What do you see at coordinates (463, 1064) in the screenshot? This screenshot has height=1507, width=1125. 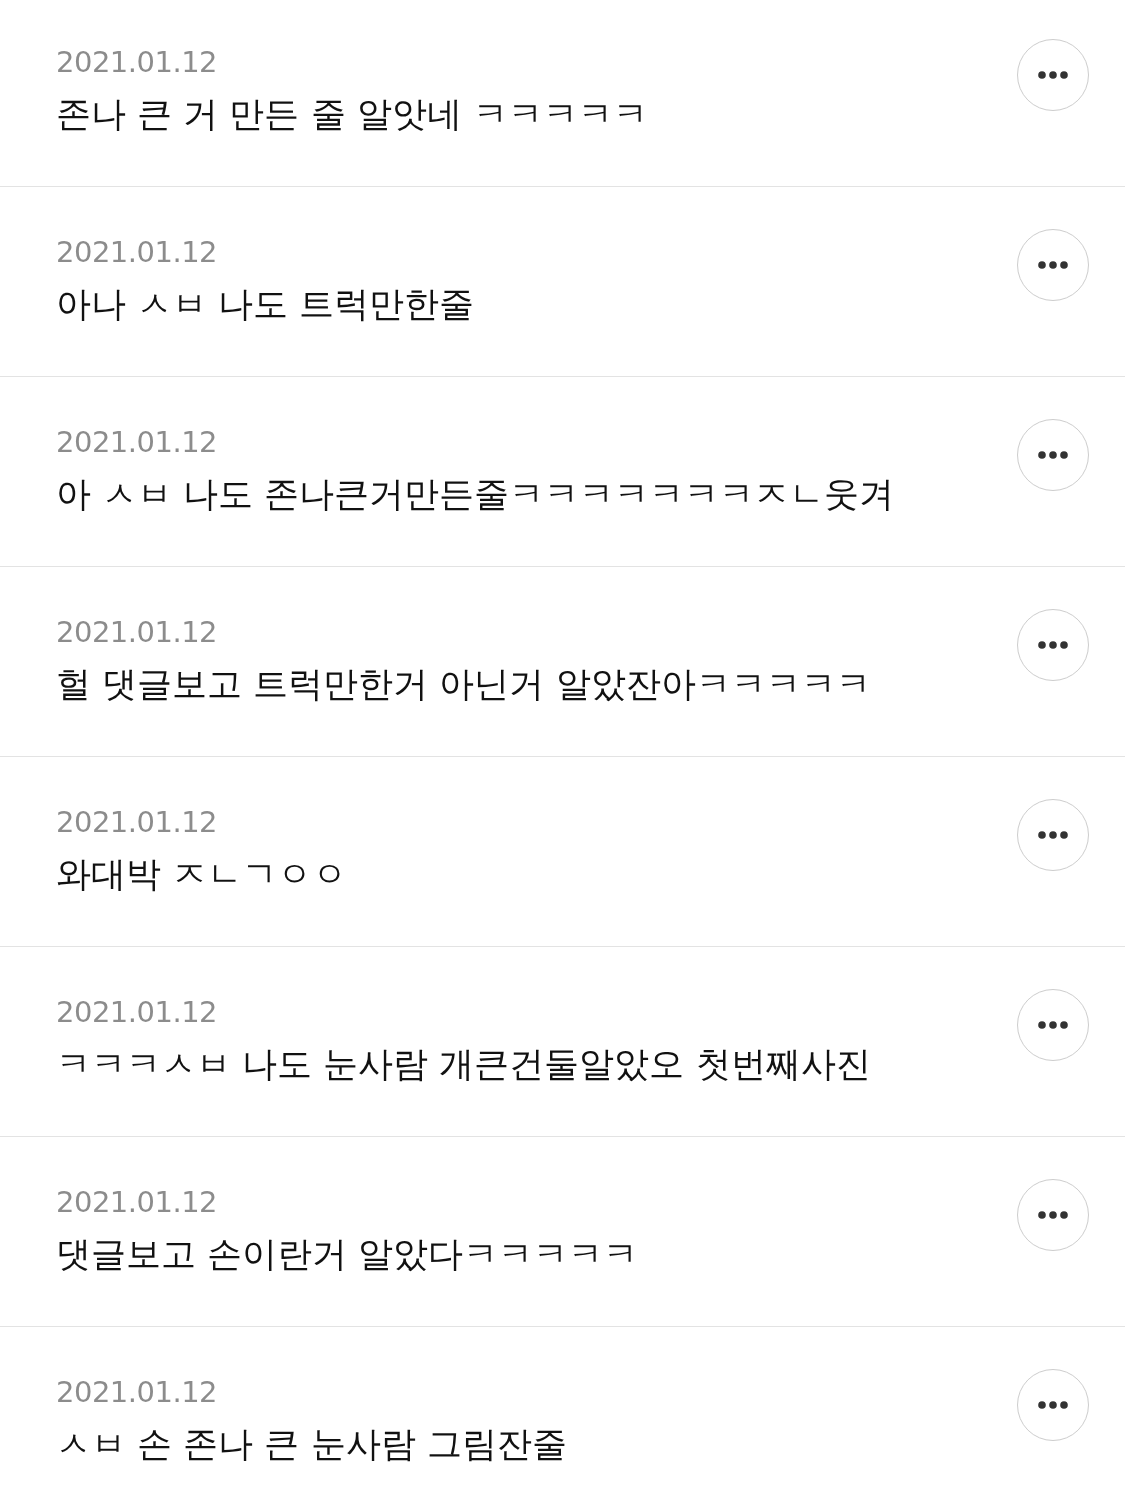 I see `comment-text: ㅋㅋㅋㅅㅂ 나도 눈사람 개큰건둘알았오 첫번째사진` at bounding box center [463, 1064].